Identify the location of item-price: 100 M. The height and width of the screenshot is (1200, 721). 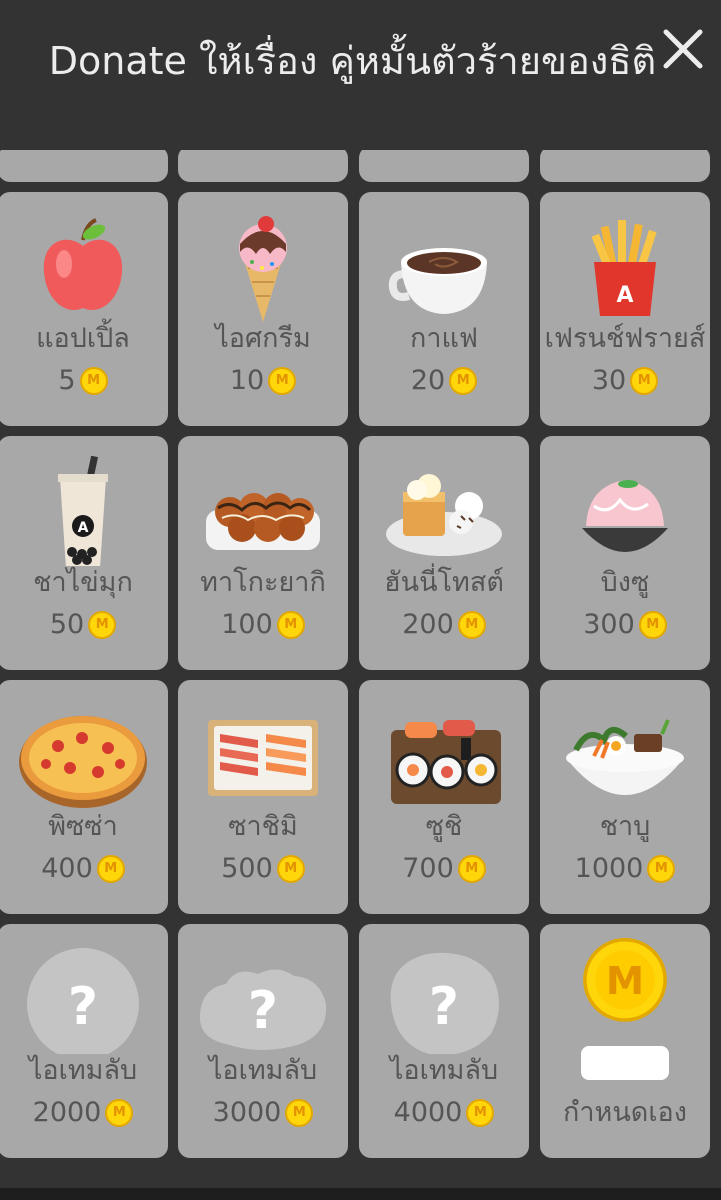
(263, 625).